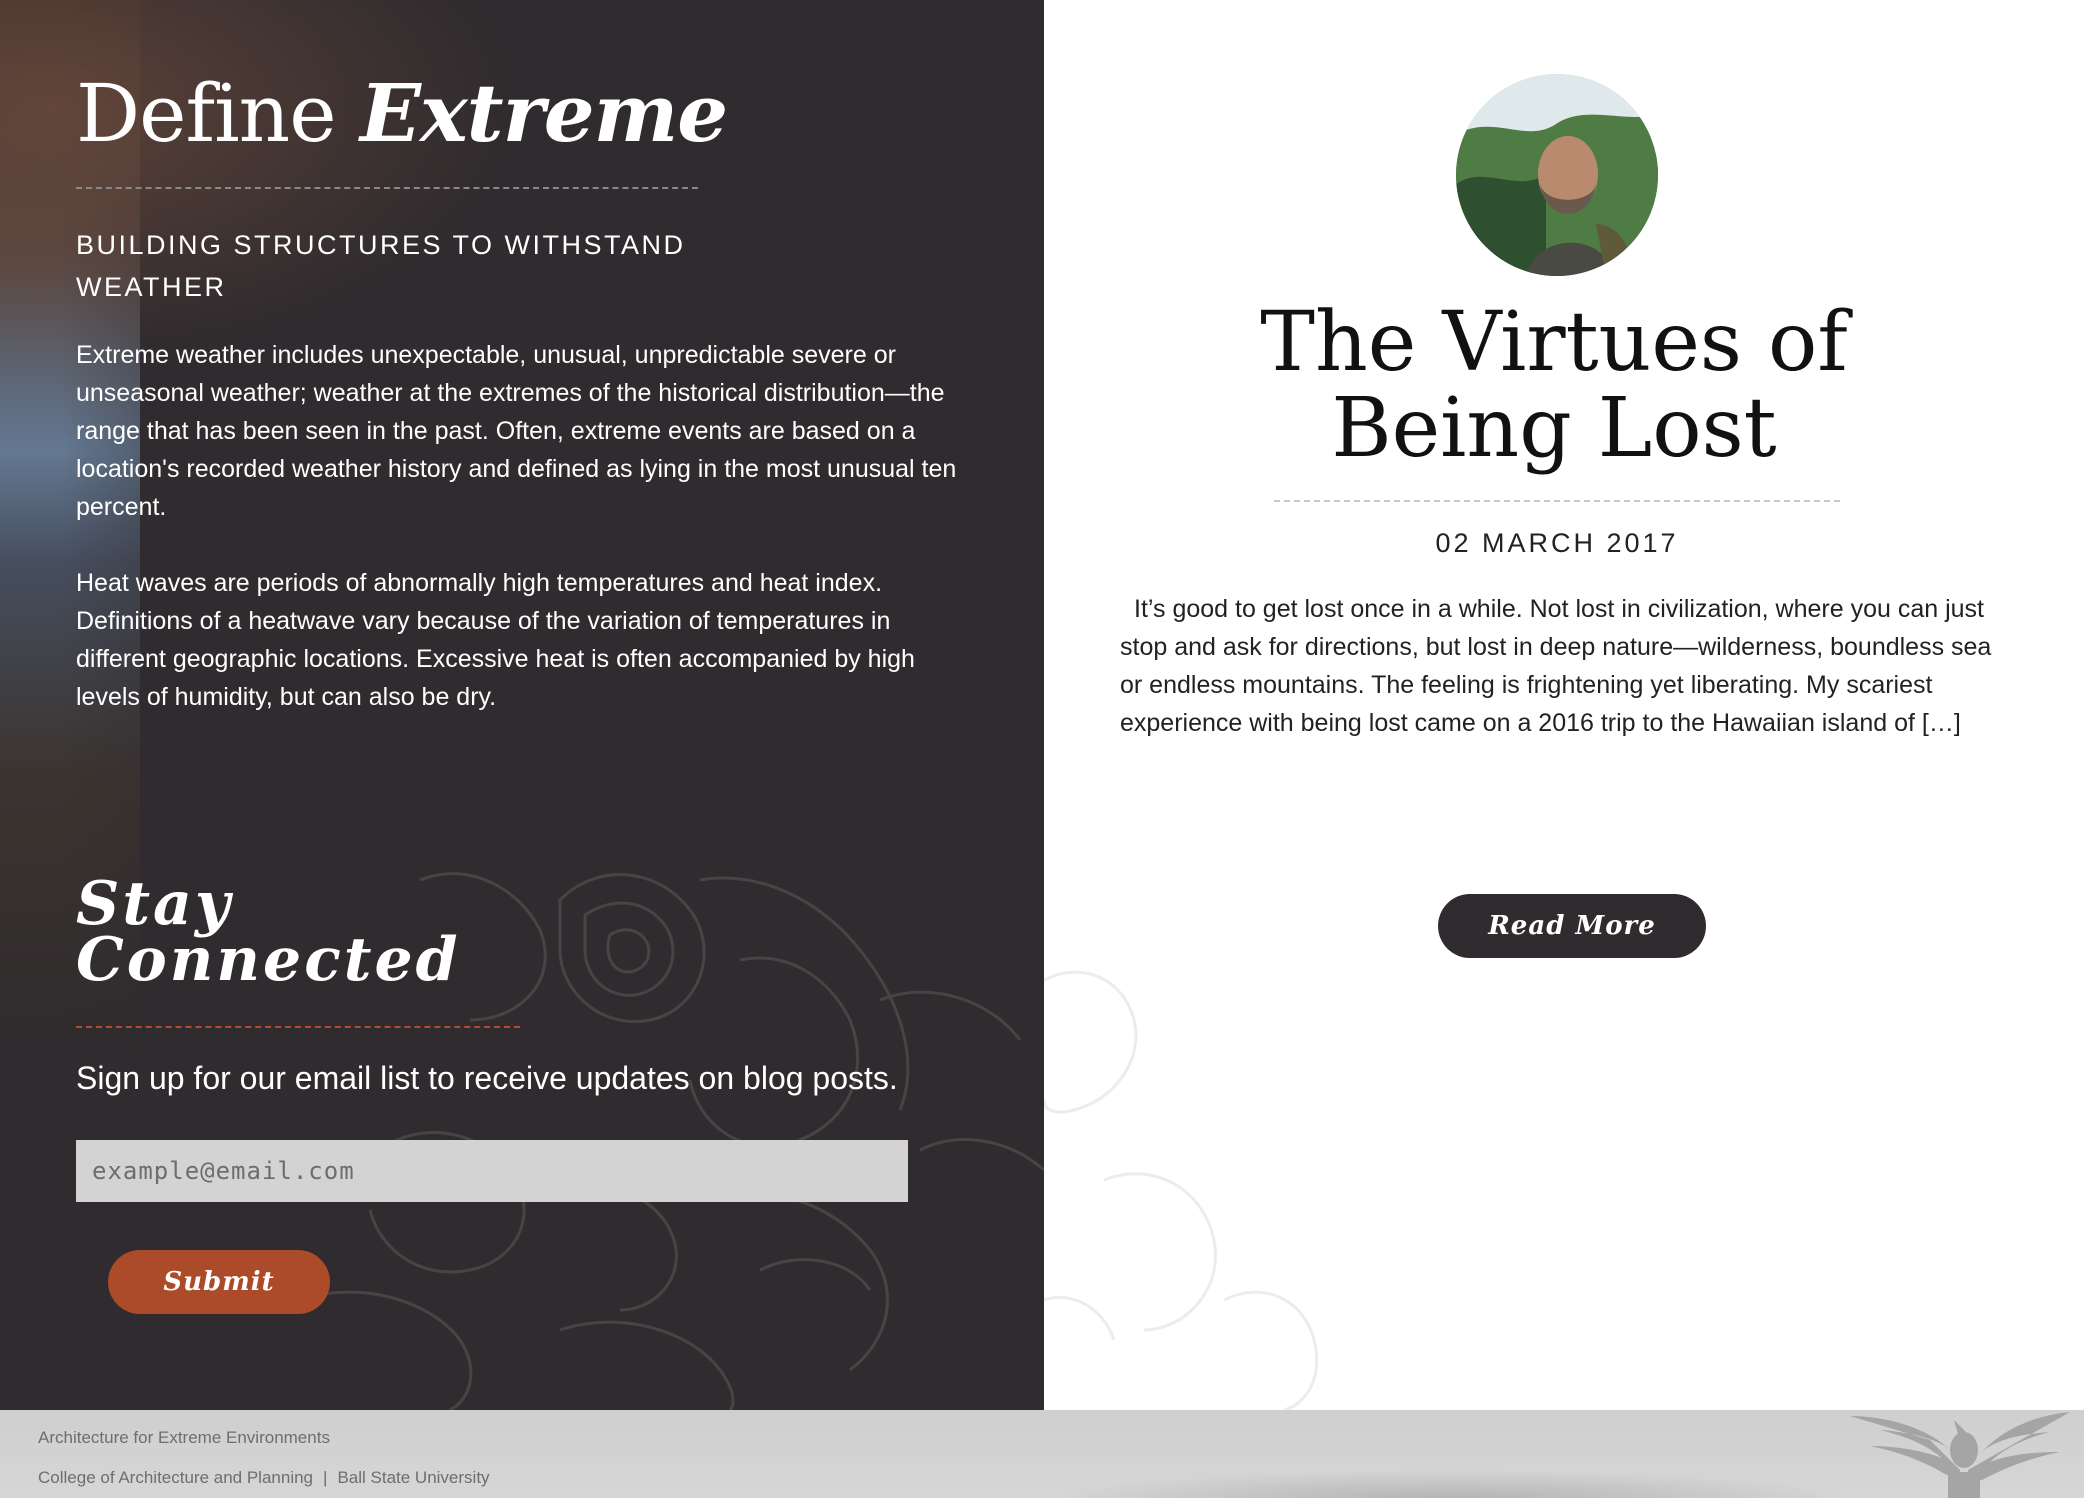 The image size is (2084, 1498). I want to click on submit-button: Submit, so click(219, 1282).